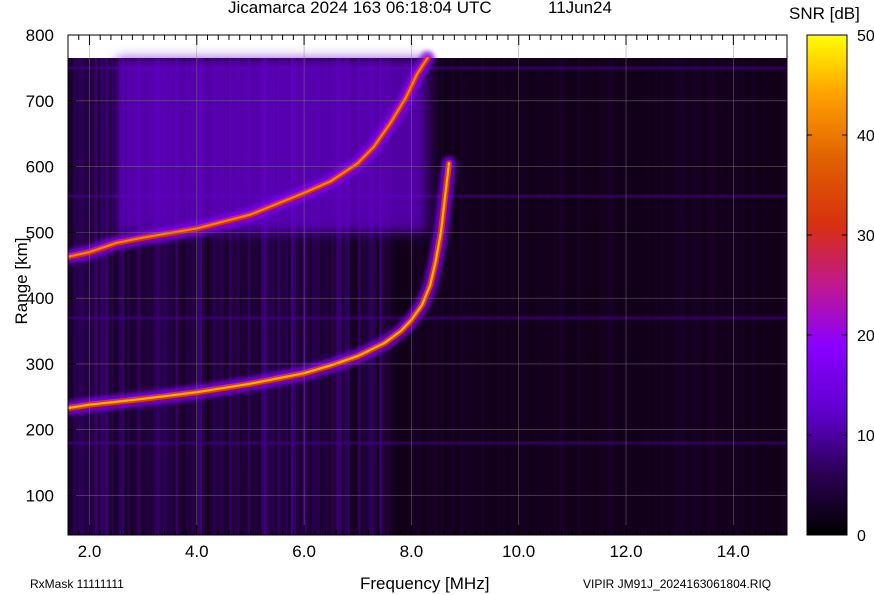 This screenshot has width=874, height=595. What do you see at coordinates (733, 551) in the screenshot?
I see `x-tick-label: 14.0` at bounding box center [733, 551].